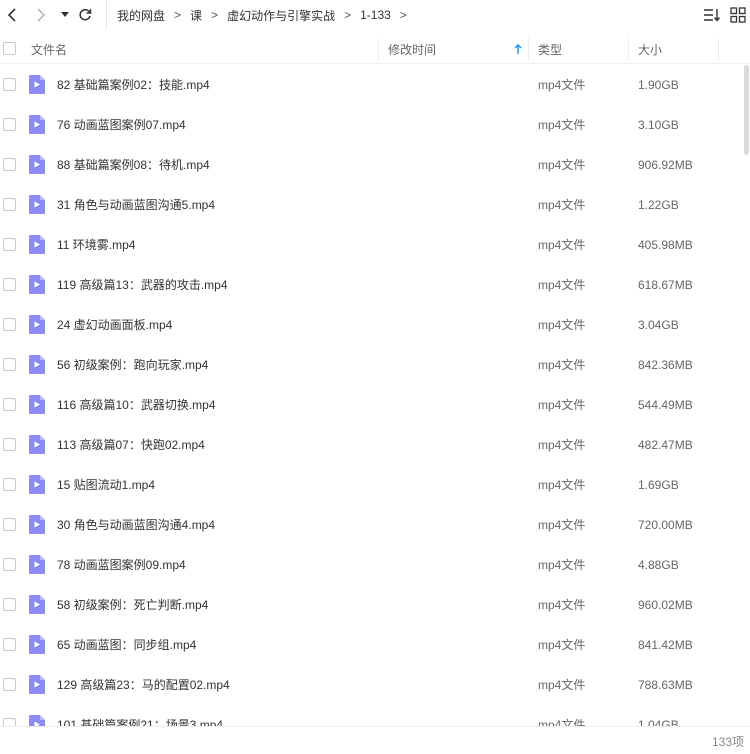 The image size is (750, 754). What do you see at coordinates (12, 15) in the screenshot?
I see `back-button` at bounding box center [12, 15].